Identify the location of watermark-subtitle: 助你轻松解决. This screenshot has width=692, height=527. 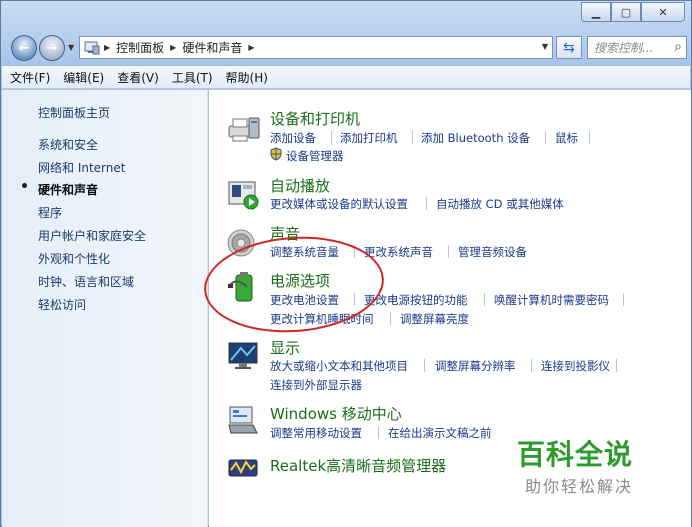
(579, 486).